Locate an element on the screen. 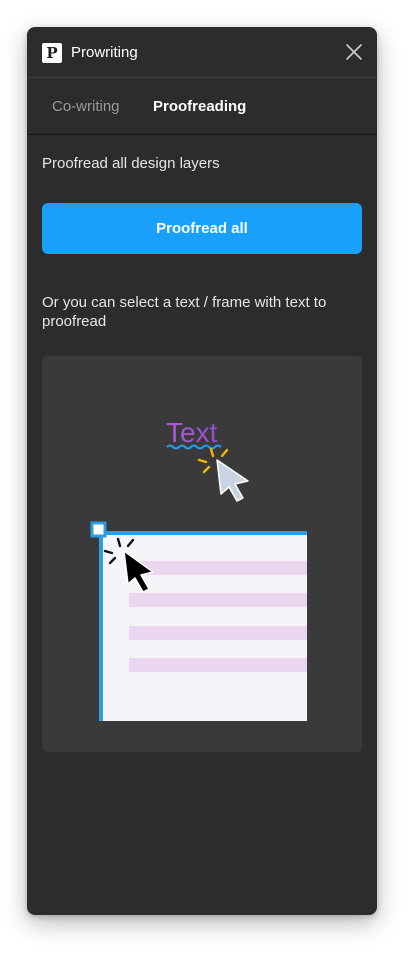 The height and width of the screenshot is (954, 416). cursor-arrow-icon is located at coordinates (232, 480).